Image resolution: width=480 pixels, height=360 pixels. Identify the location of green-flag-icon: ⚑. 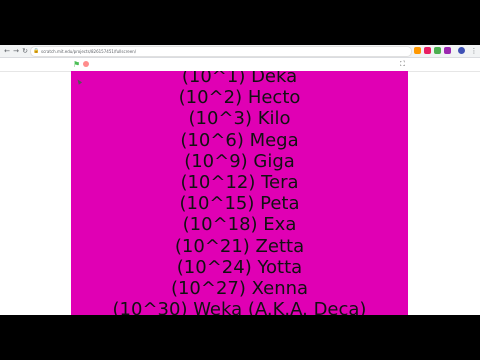
(76, 65).